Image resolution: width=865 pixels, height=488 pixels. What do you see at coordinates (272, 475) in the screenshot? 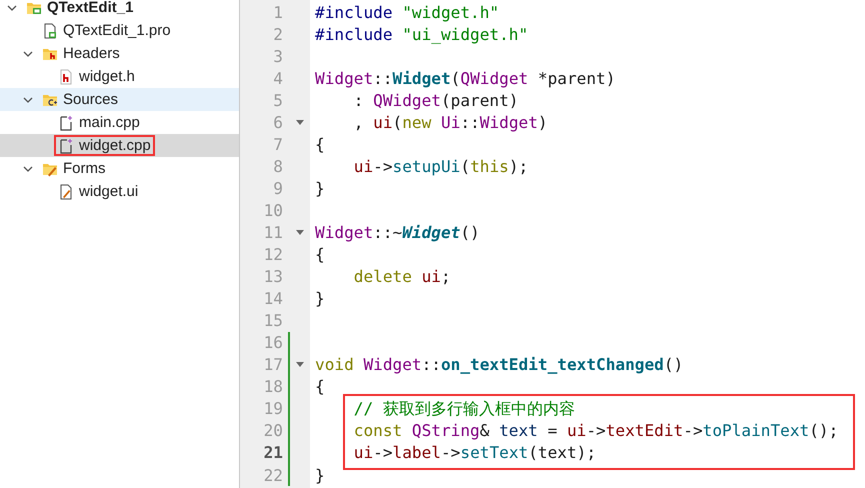
I see `line-number: 22` at bounding box center [272, 475].